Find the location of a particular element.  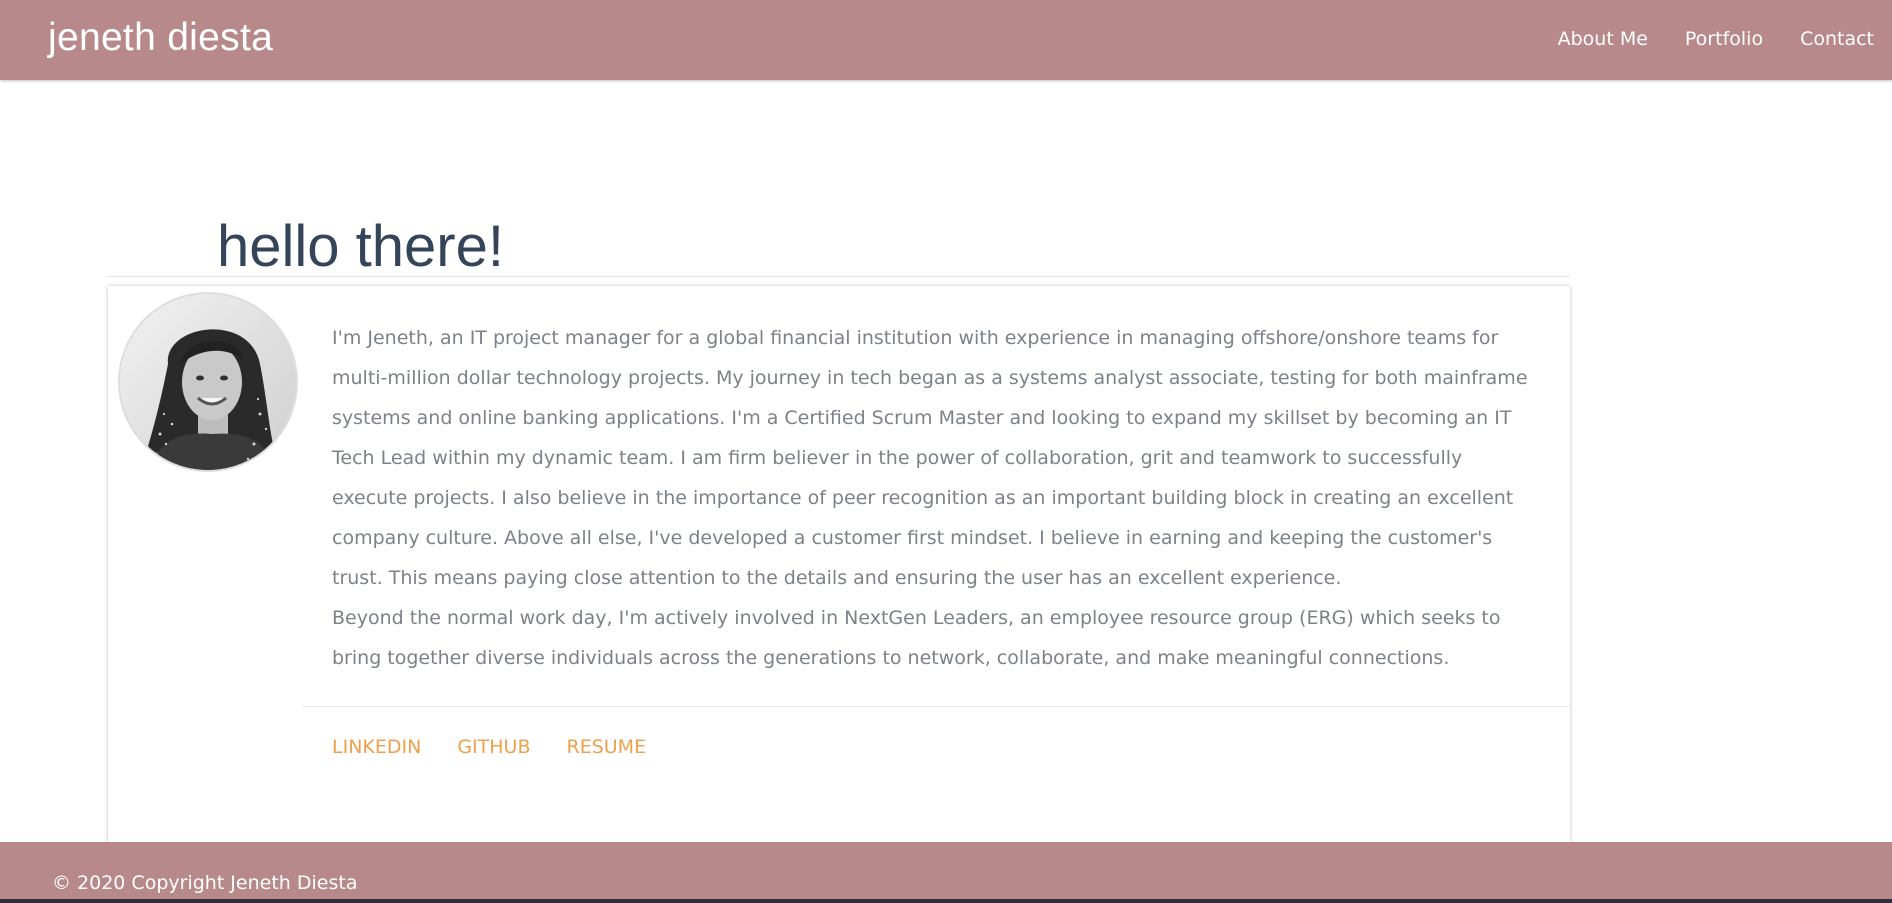

nav-link-contact: Contact is located at coordinates (1837, 39).